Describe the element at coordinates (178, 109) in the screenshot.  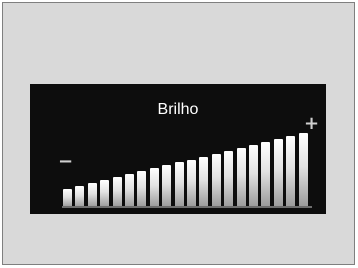
I see `brightness-title: Brilho` at that location.